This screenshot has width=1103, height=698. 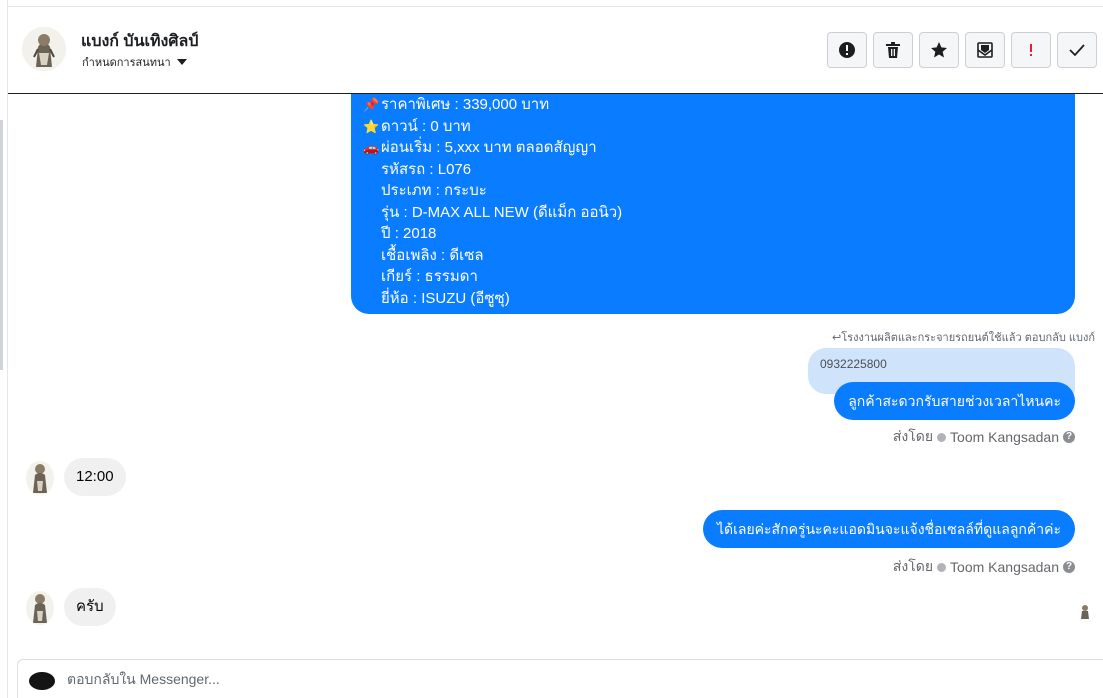 What do you see at coordinates (434, 190) in the screenshot?
I see `listing-type-line: ประเภท : กระบะ` at bounding box center [434, 190].